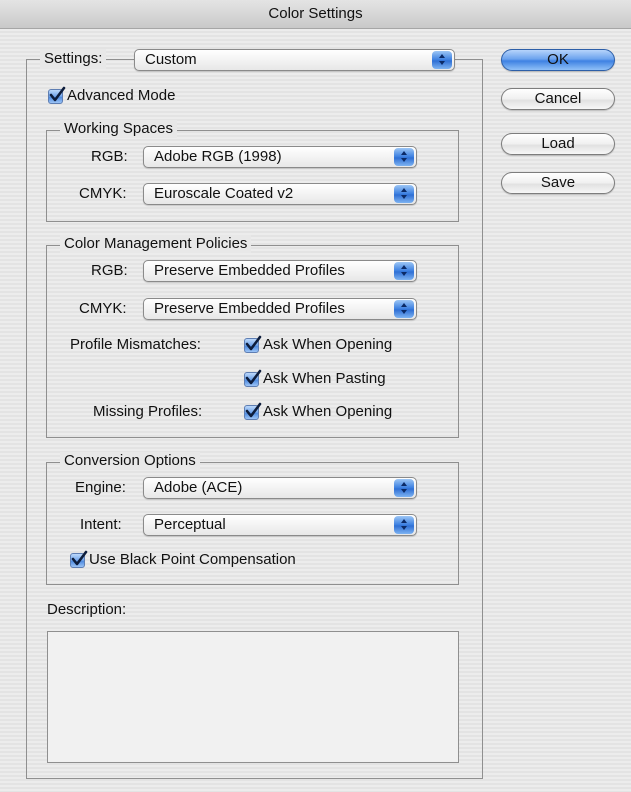  I want to click on bpc-label: Use Black Point Compensation, so click(192, 559).